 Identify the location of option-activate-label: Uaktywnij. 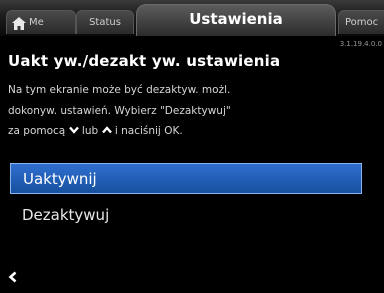
(60, 179).